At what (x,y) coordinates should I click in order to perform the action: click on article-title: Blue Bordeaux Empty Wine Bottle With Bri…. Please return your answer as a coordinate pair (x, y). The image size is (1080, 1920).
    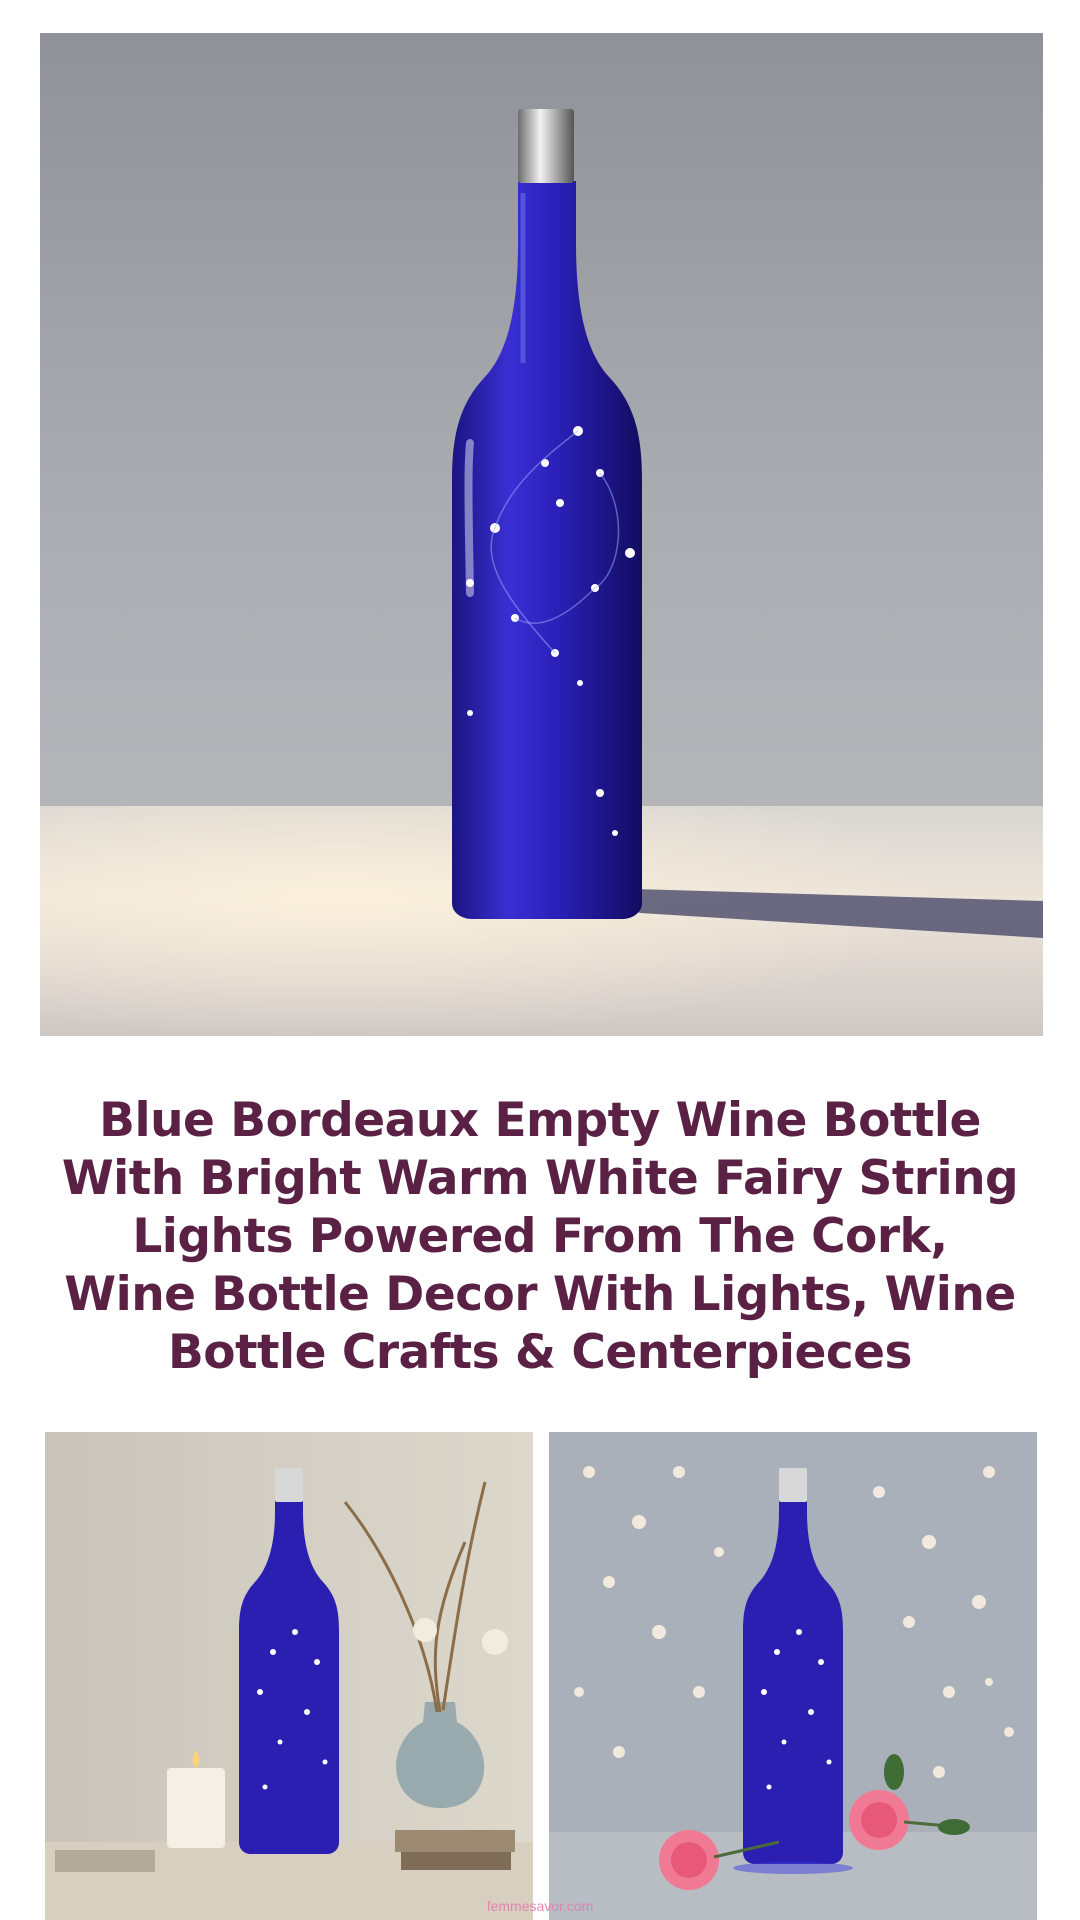
    Looking at the image, I should click on (540, 1236).